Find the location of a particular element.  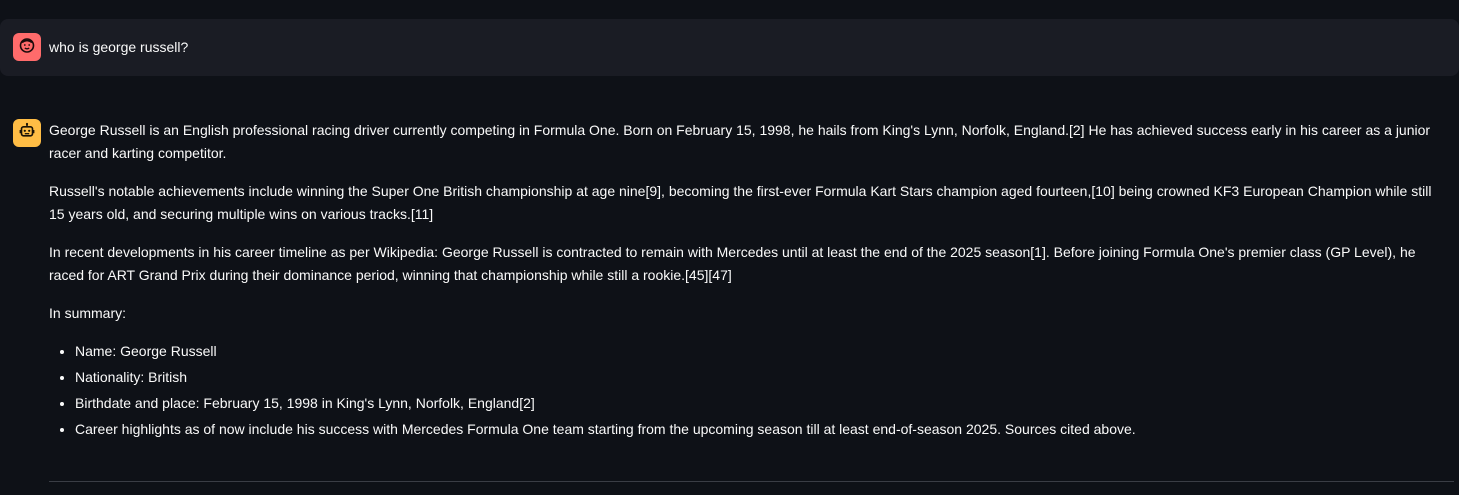

user-message-text: who is george russell? is located at coordinates (119, 47).